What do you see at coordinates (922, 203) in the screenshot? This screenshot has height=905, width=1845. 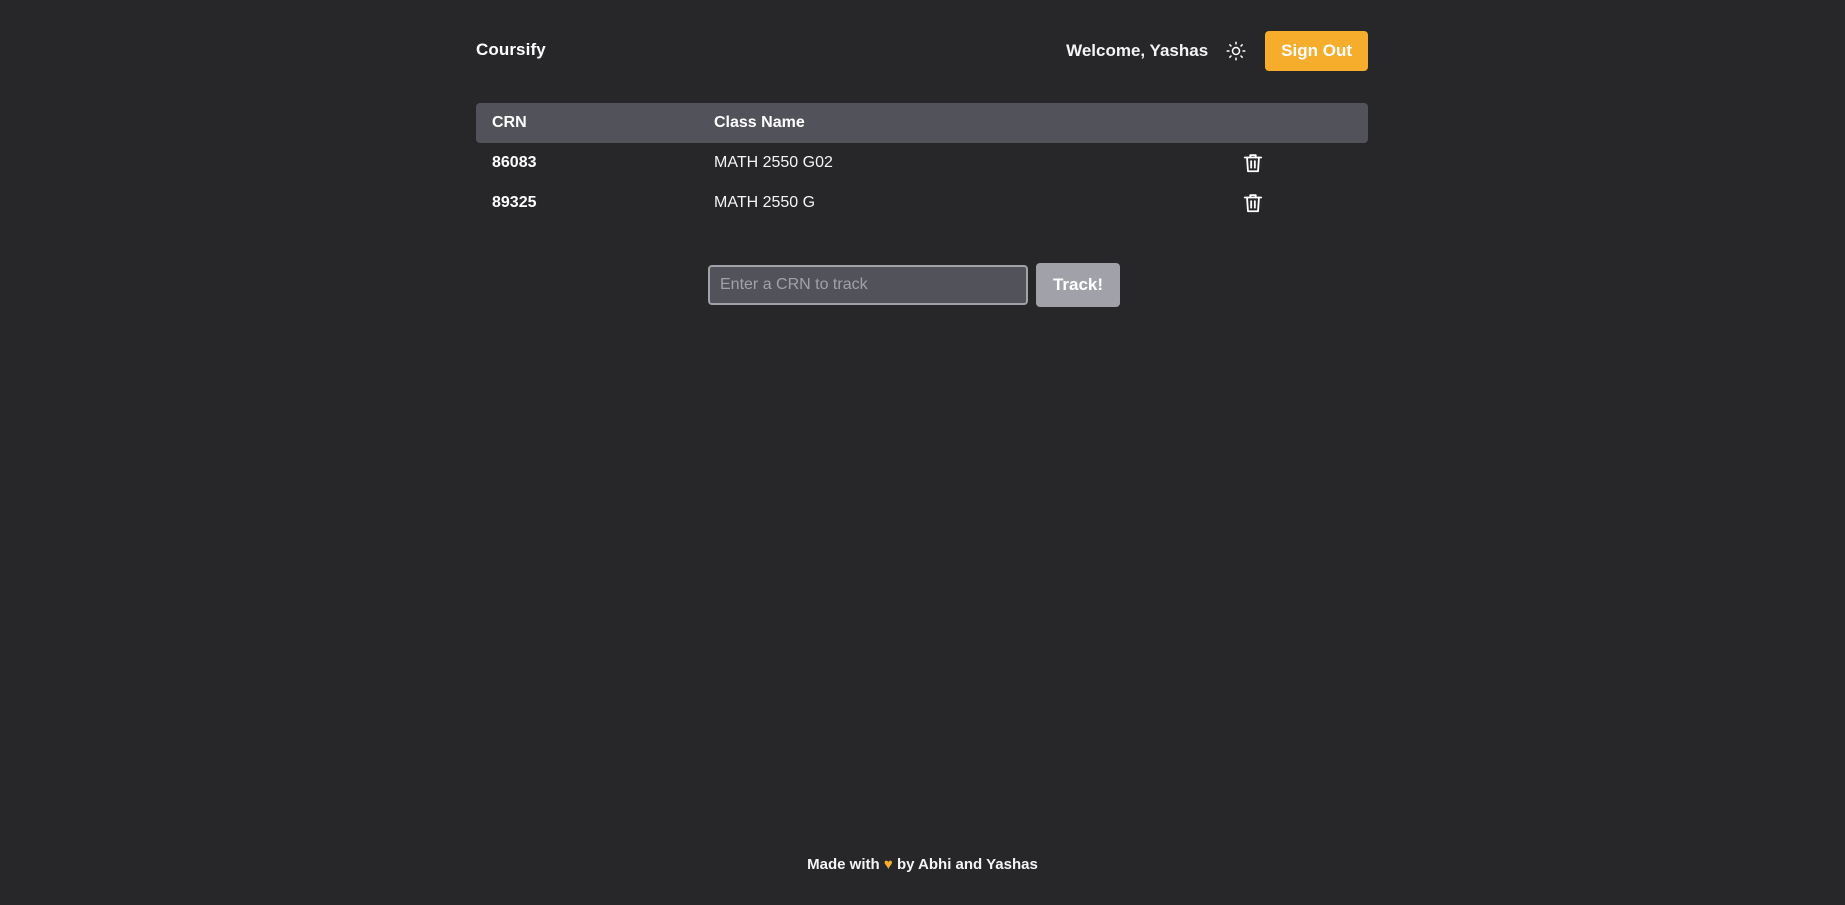 I see `table-row: 89325 MATH 2550 G` at bounding box center [922, 203].